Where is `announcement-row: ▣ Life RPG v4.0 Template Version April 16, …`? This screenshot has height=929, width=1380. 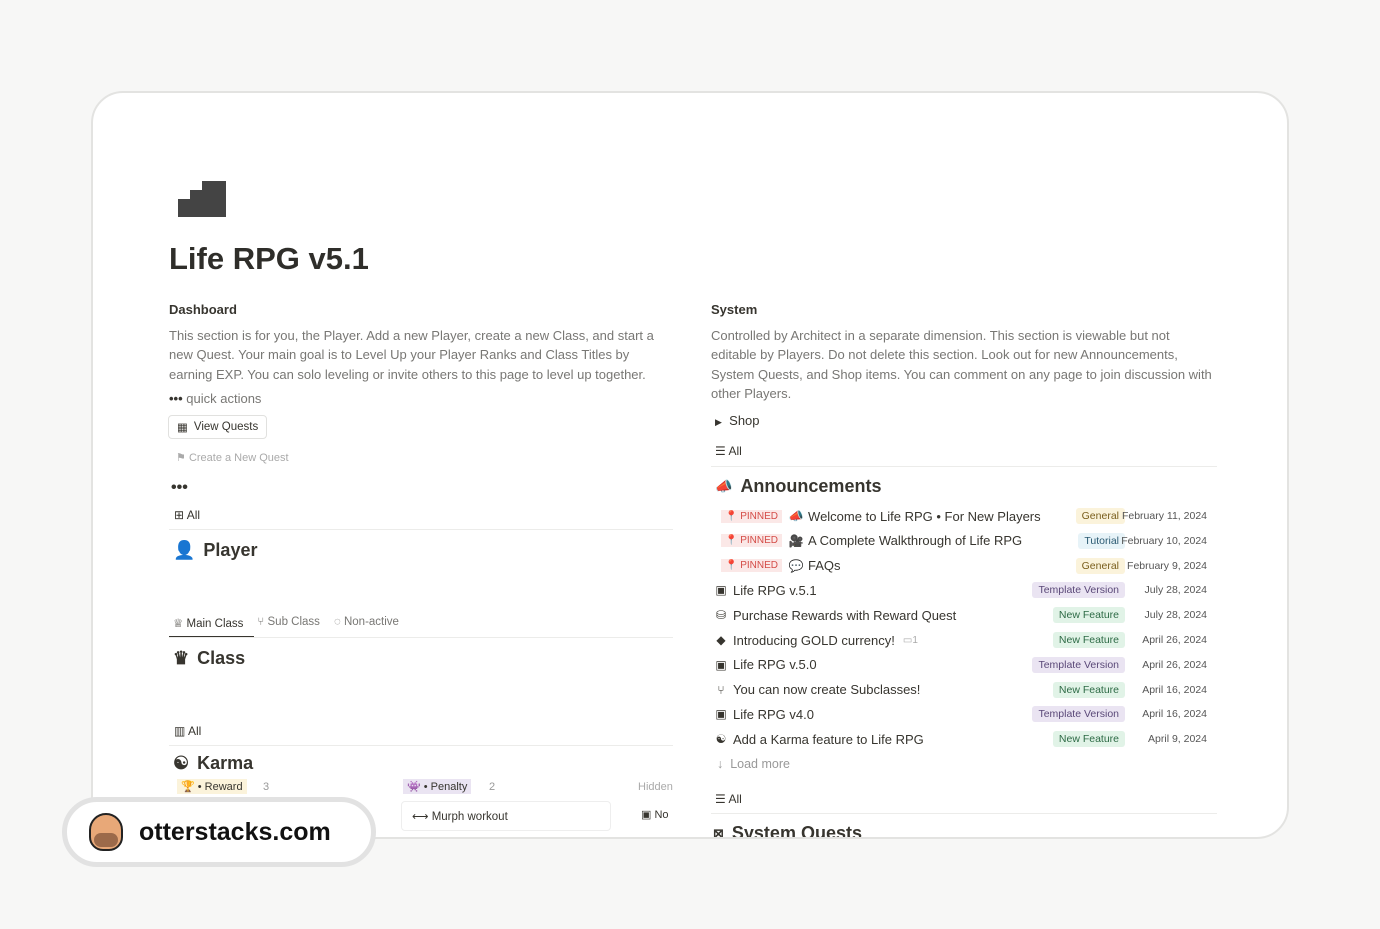
announcement-row: ▣ Life RPG v4.0 Template Version April 16, … is located at coordinates (960, 714).